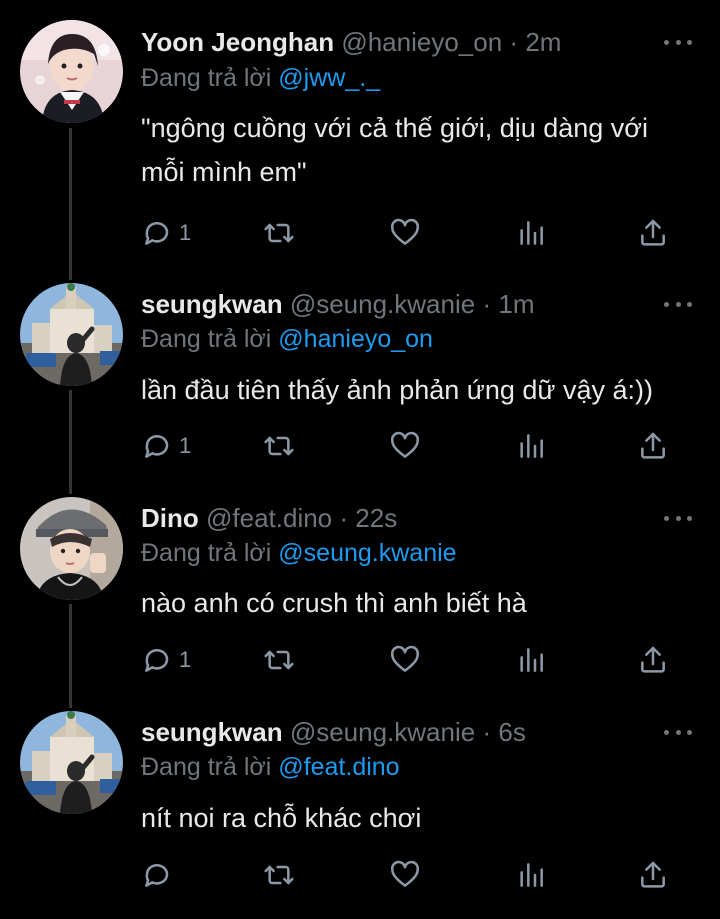 This screenshot has height=919, width=720. What do you see at coordinates (237, 42) in the screenshot?
I see `display-name: Yoon Jeonghan` at bounding box center [237, 42].